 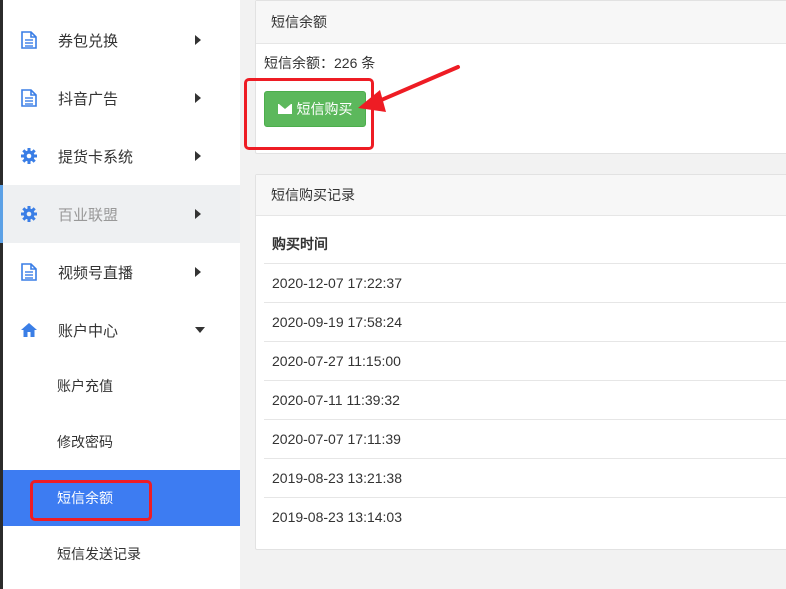 What do you see at coordinates (96, 273) in the screenshot?
I see `sidebar-item-label: 视频号直播` at bounding box center [96, 273].